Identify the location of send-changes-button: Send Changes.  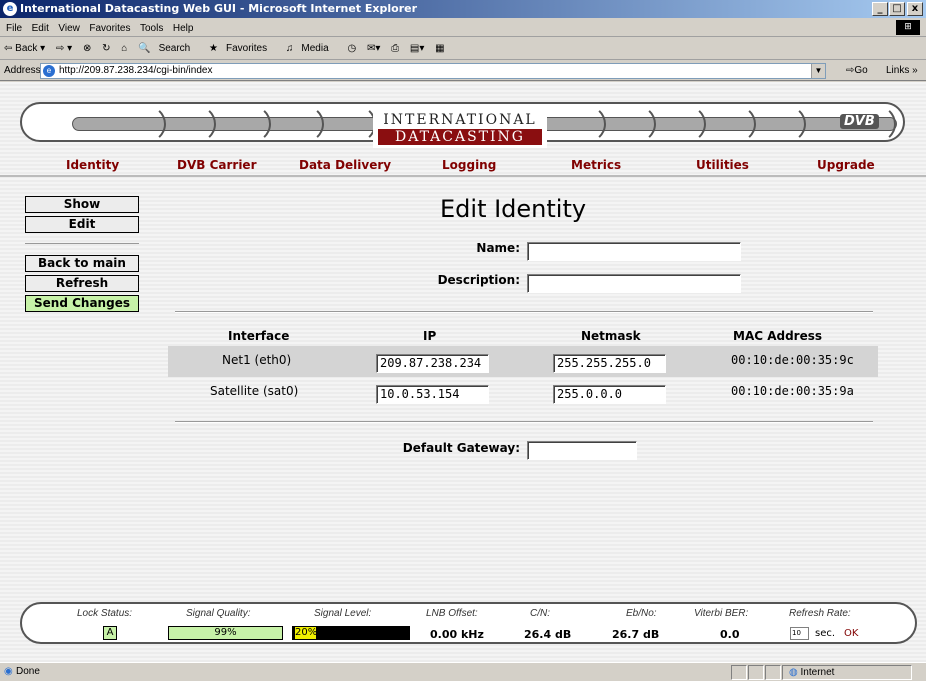
(82, 303).